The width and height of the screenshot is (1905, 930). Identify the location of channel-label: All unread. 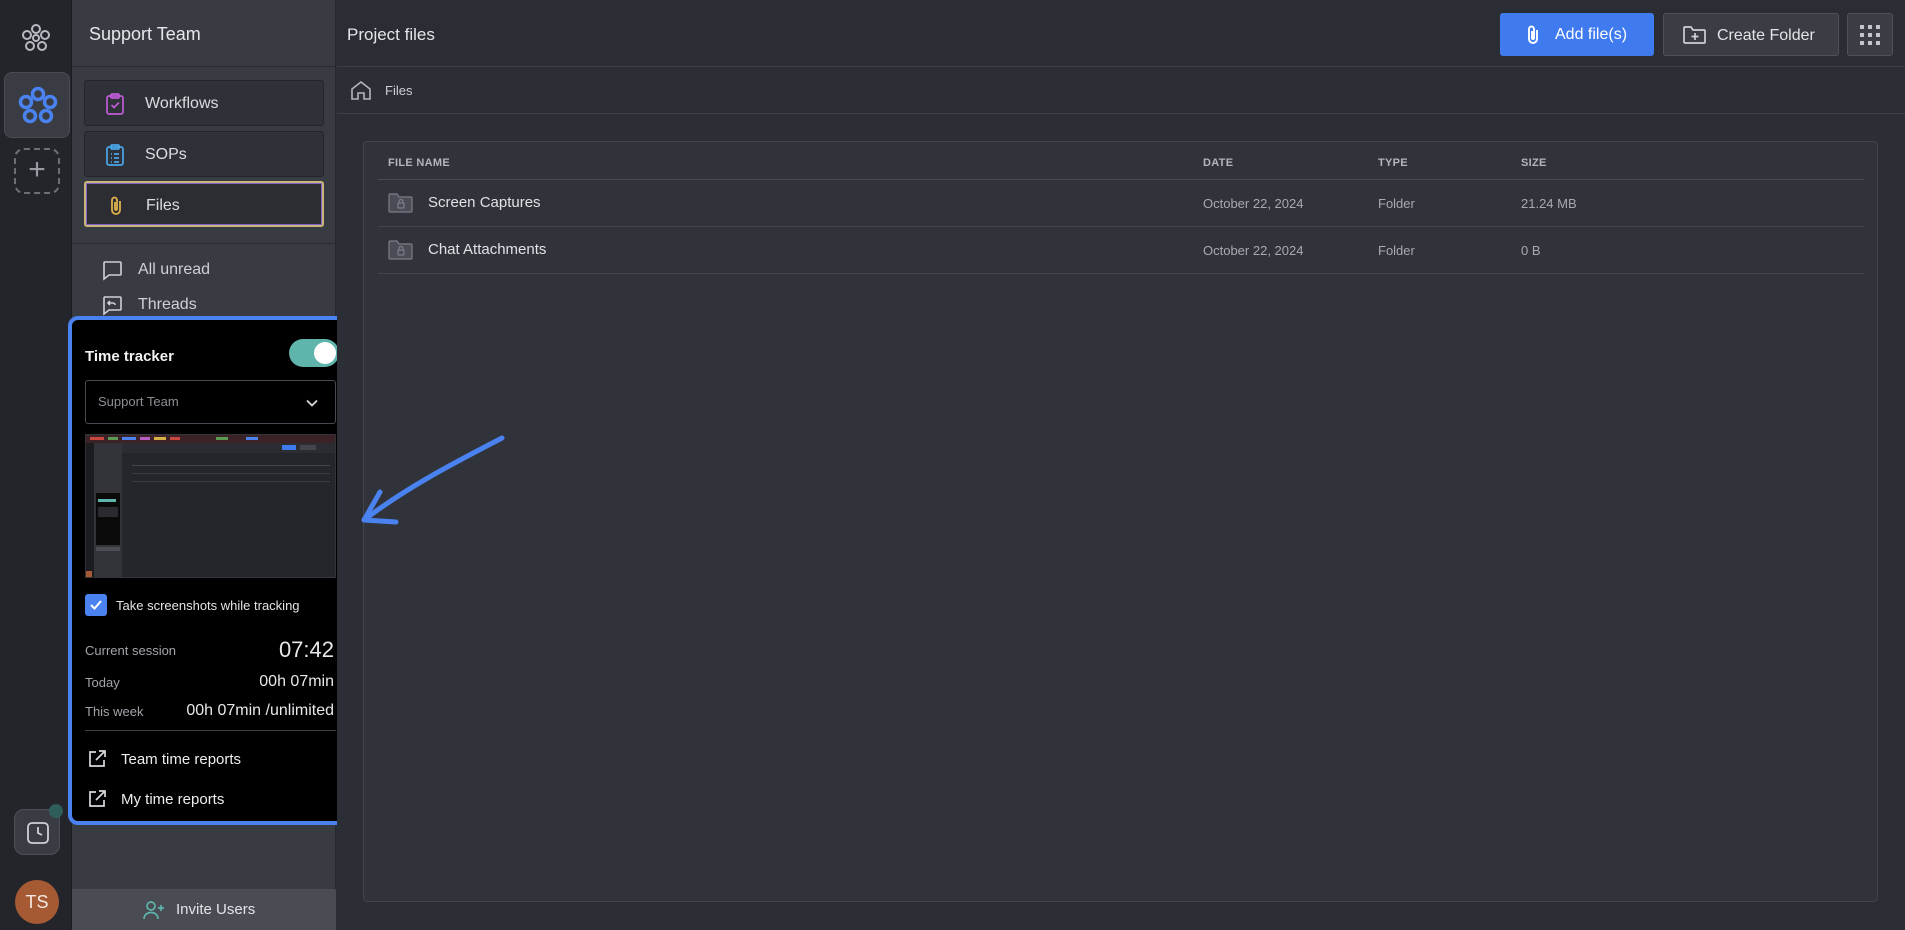
(174, 269).